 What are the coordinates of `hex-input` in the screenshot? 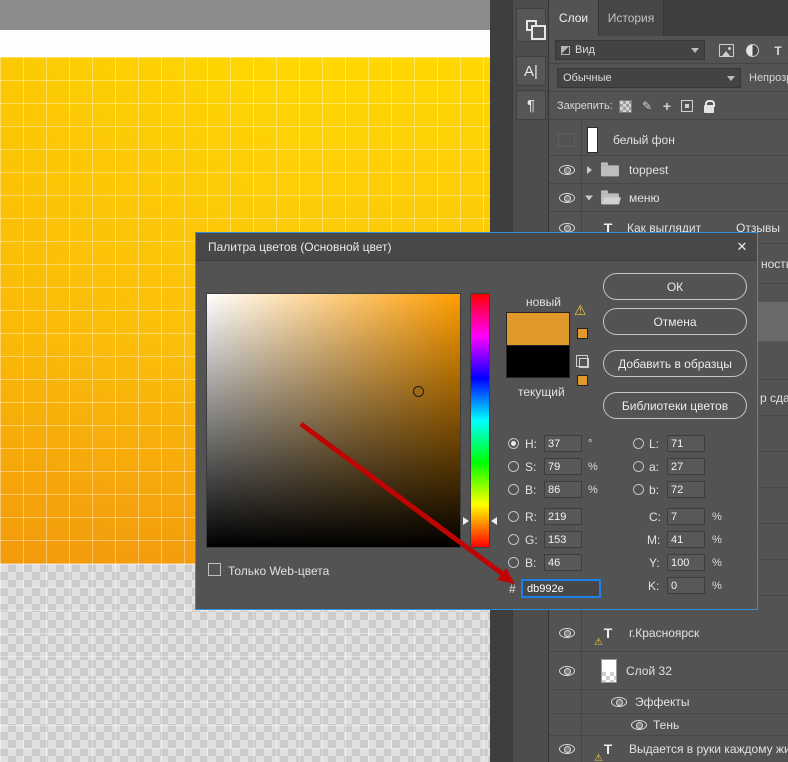 It's located at (561, 588).